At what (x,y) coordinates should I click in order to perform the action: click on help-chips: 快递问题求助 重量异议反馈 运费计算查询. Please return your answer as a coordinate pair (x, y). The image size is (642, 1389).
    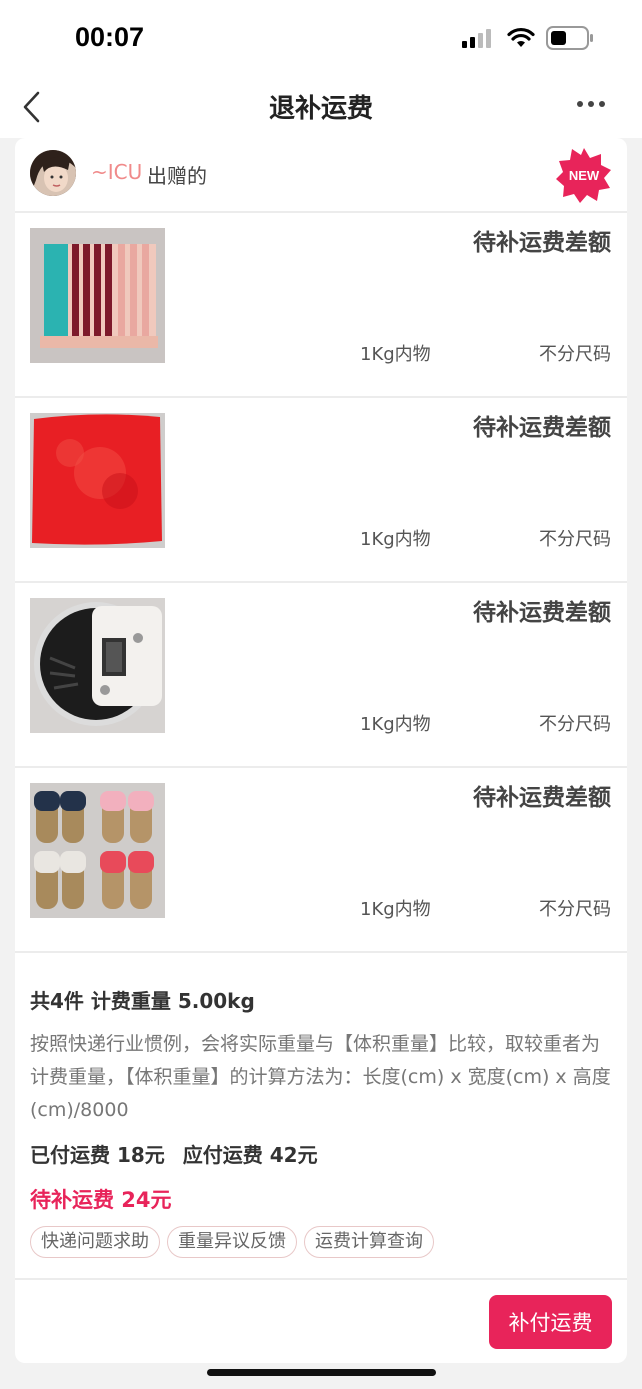
    Looking at the image, I should click on (235, 1242).